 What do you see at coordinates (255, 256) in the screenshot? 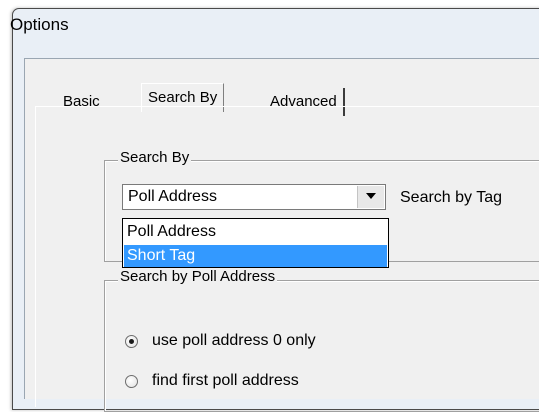
I see `dropdown-option-short-tag: Short Tag` at bounding box center [255, 256].